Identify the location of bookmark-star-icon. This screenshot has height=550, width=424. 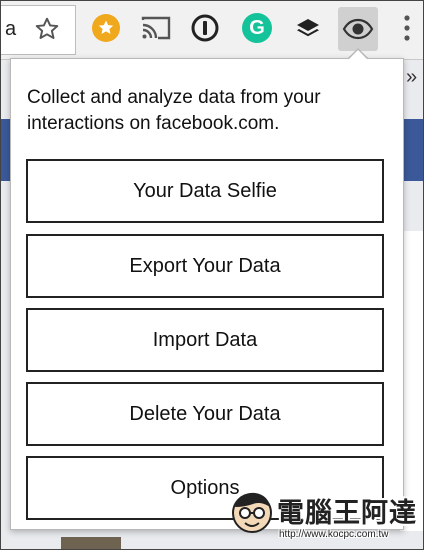
(47, 29).